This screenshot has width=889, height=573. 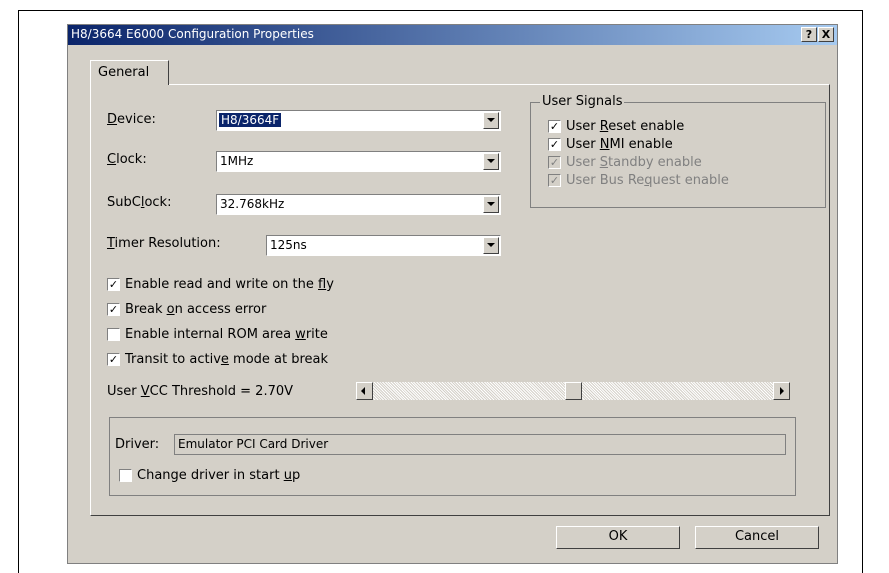 I want to click on clock-label: Clock:, so click(x=127, y=159).